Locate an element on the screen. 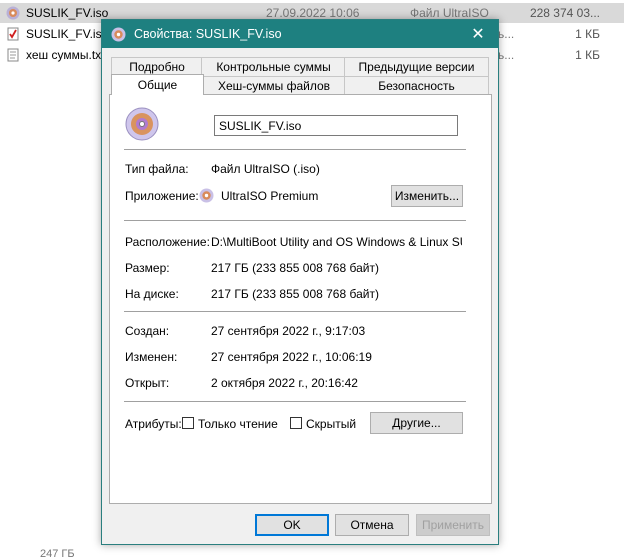 Image resolution: width=624 pixels, height=560 pixels. dialog-title: Свойства: SUSLIK_FV.iso is located at coordinates (208, 34).